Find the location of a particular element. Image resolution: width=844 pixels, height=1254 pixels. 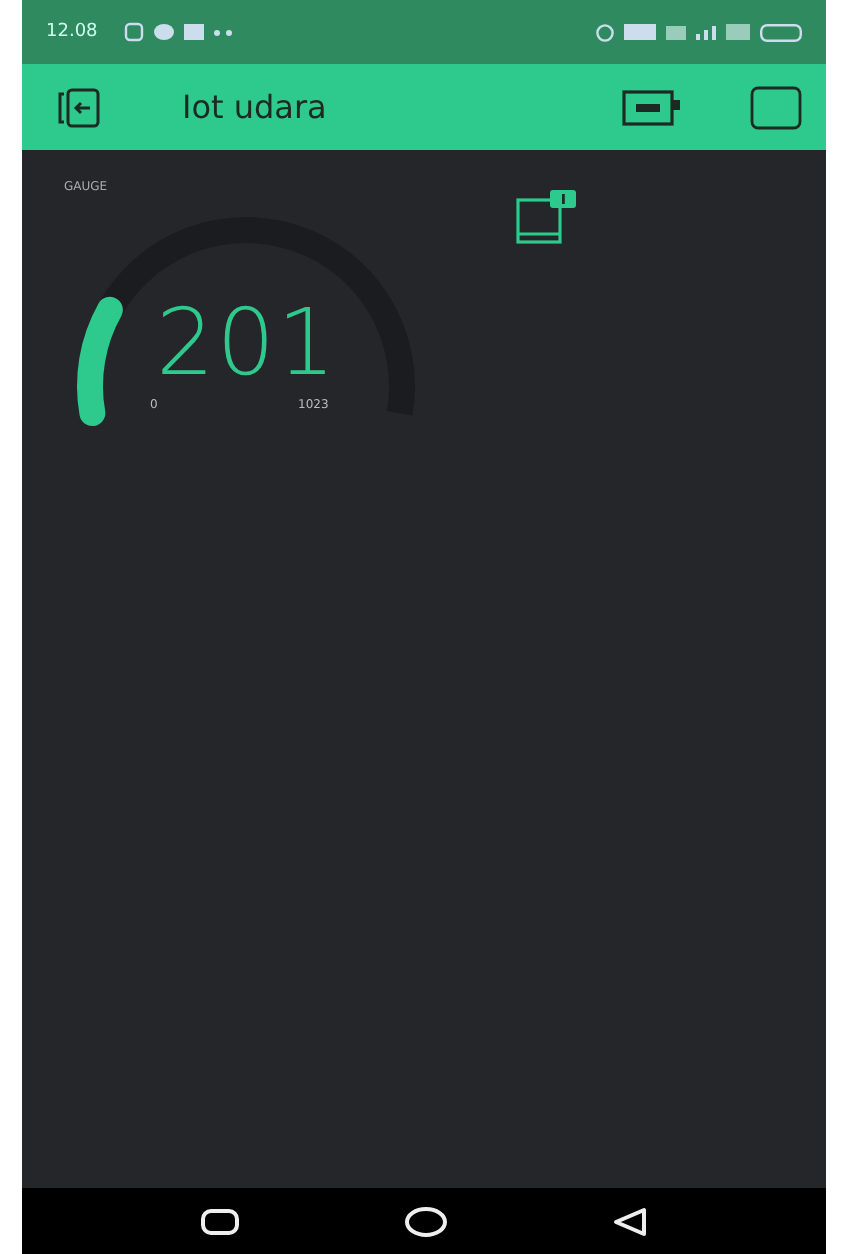

signal-icon is located at coordinates (706, 32).